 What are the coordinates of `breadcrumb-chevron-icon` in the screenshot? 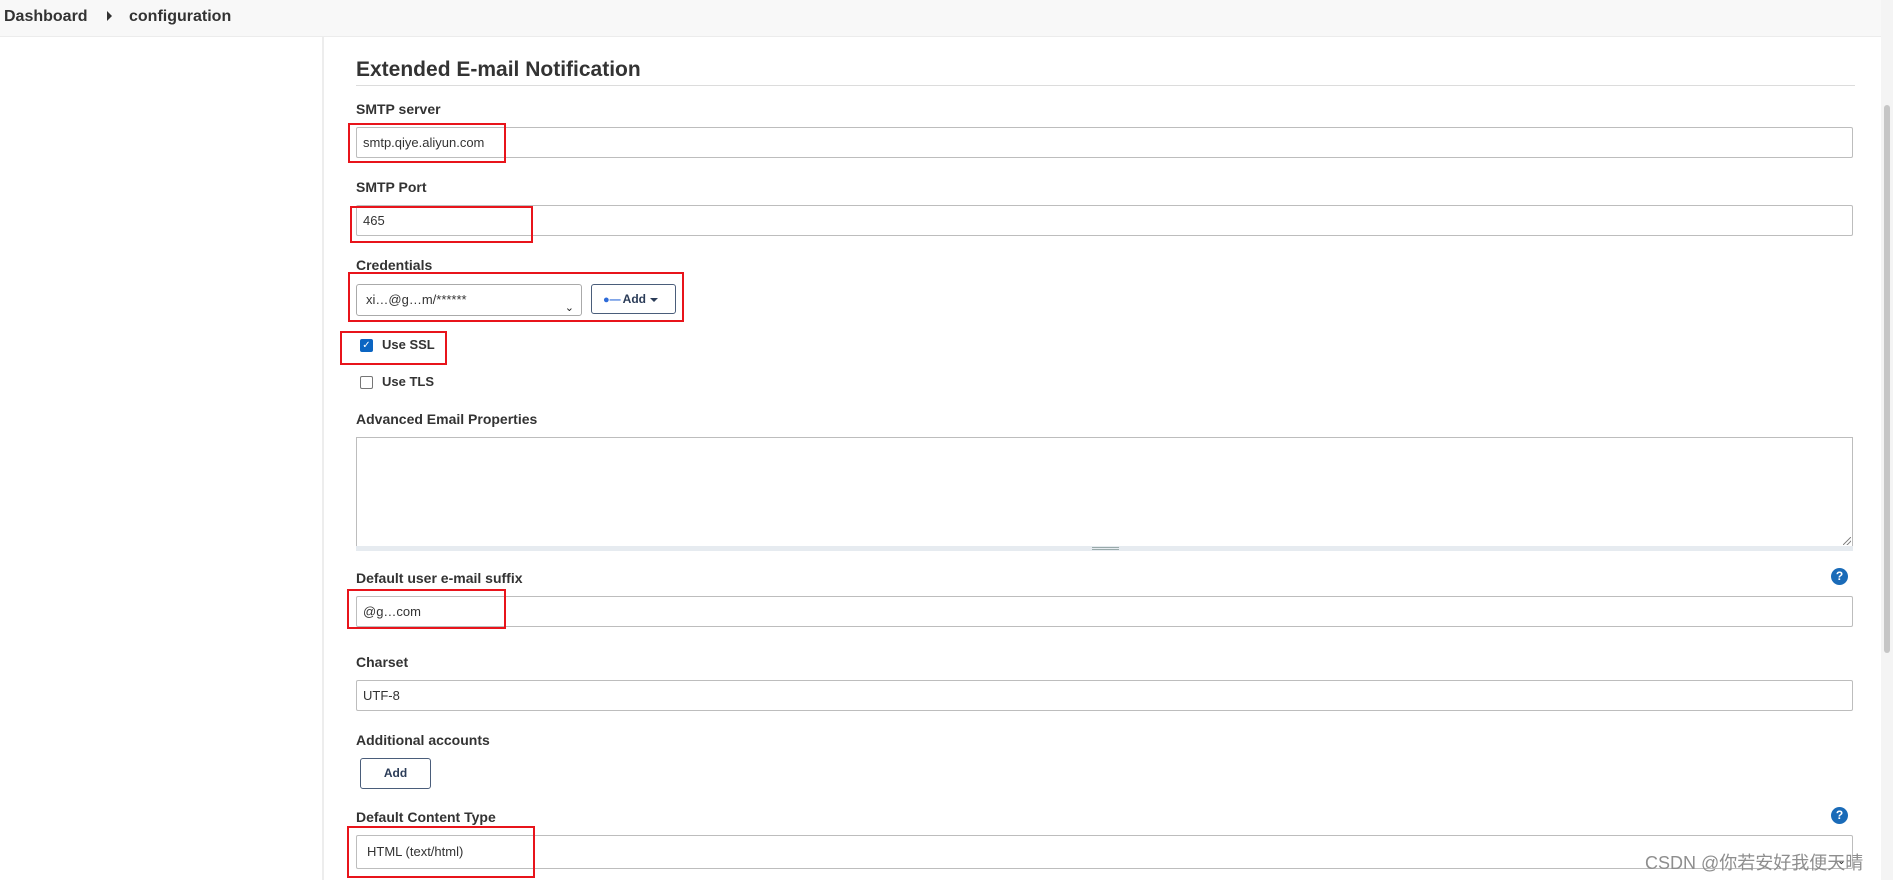 It's located at (109, 16).